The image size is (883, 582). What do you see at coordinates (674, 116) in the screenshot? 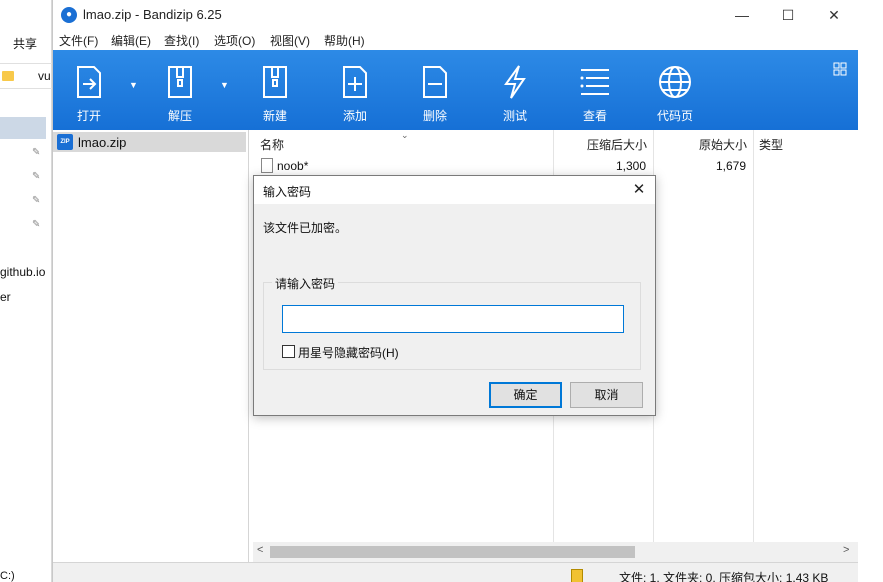
I see `toolbar-label: 代码页` at bounding box center [674, 116].